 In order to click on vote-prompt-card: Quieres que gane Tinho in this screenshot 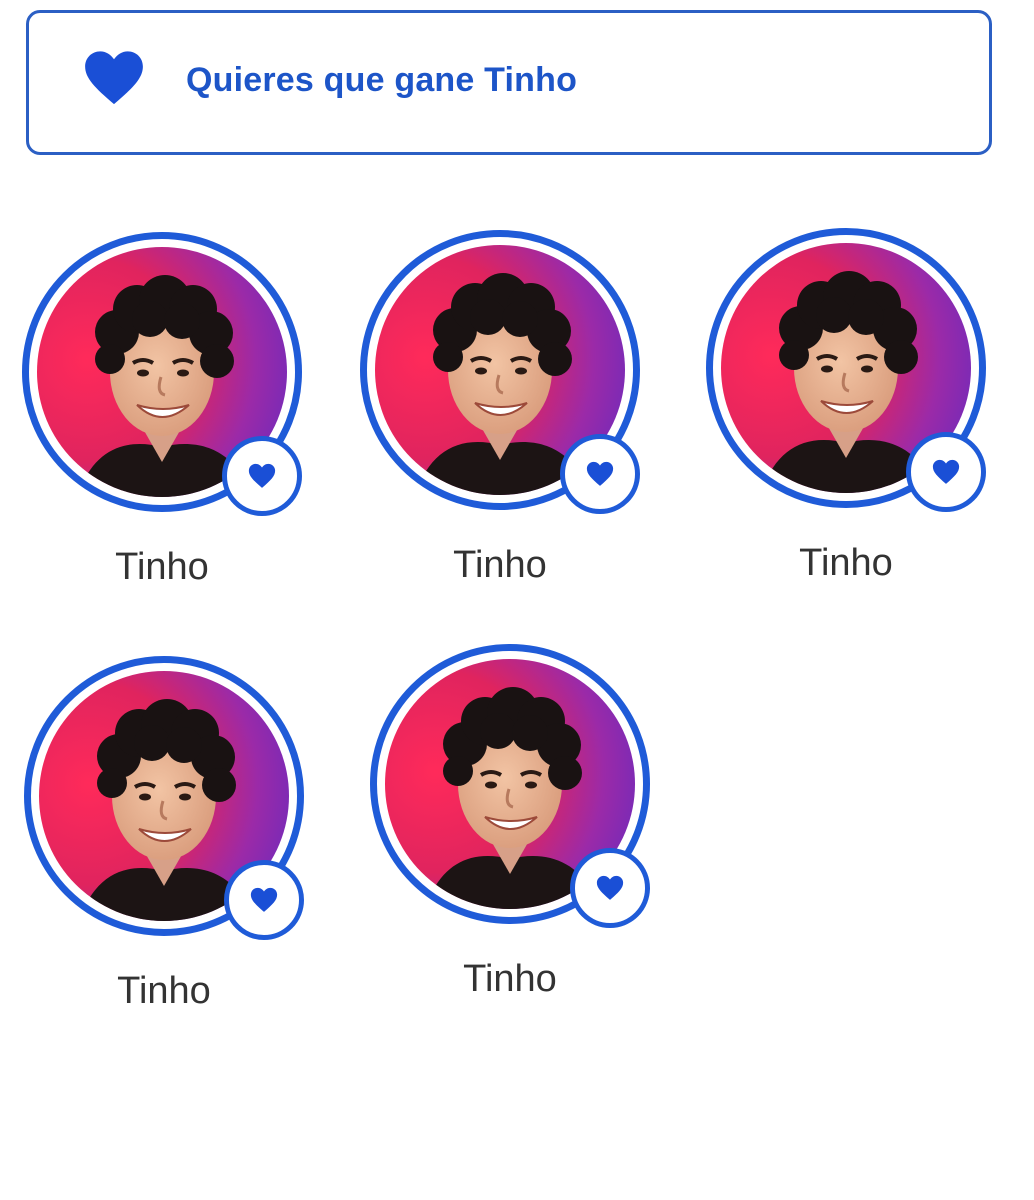, I will do `click(509, 82)`.